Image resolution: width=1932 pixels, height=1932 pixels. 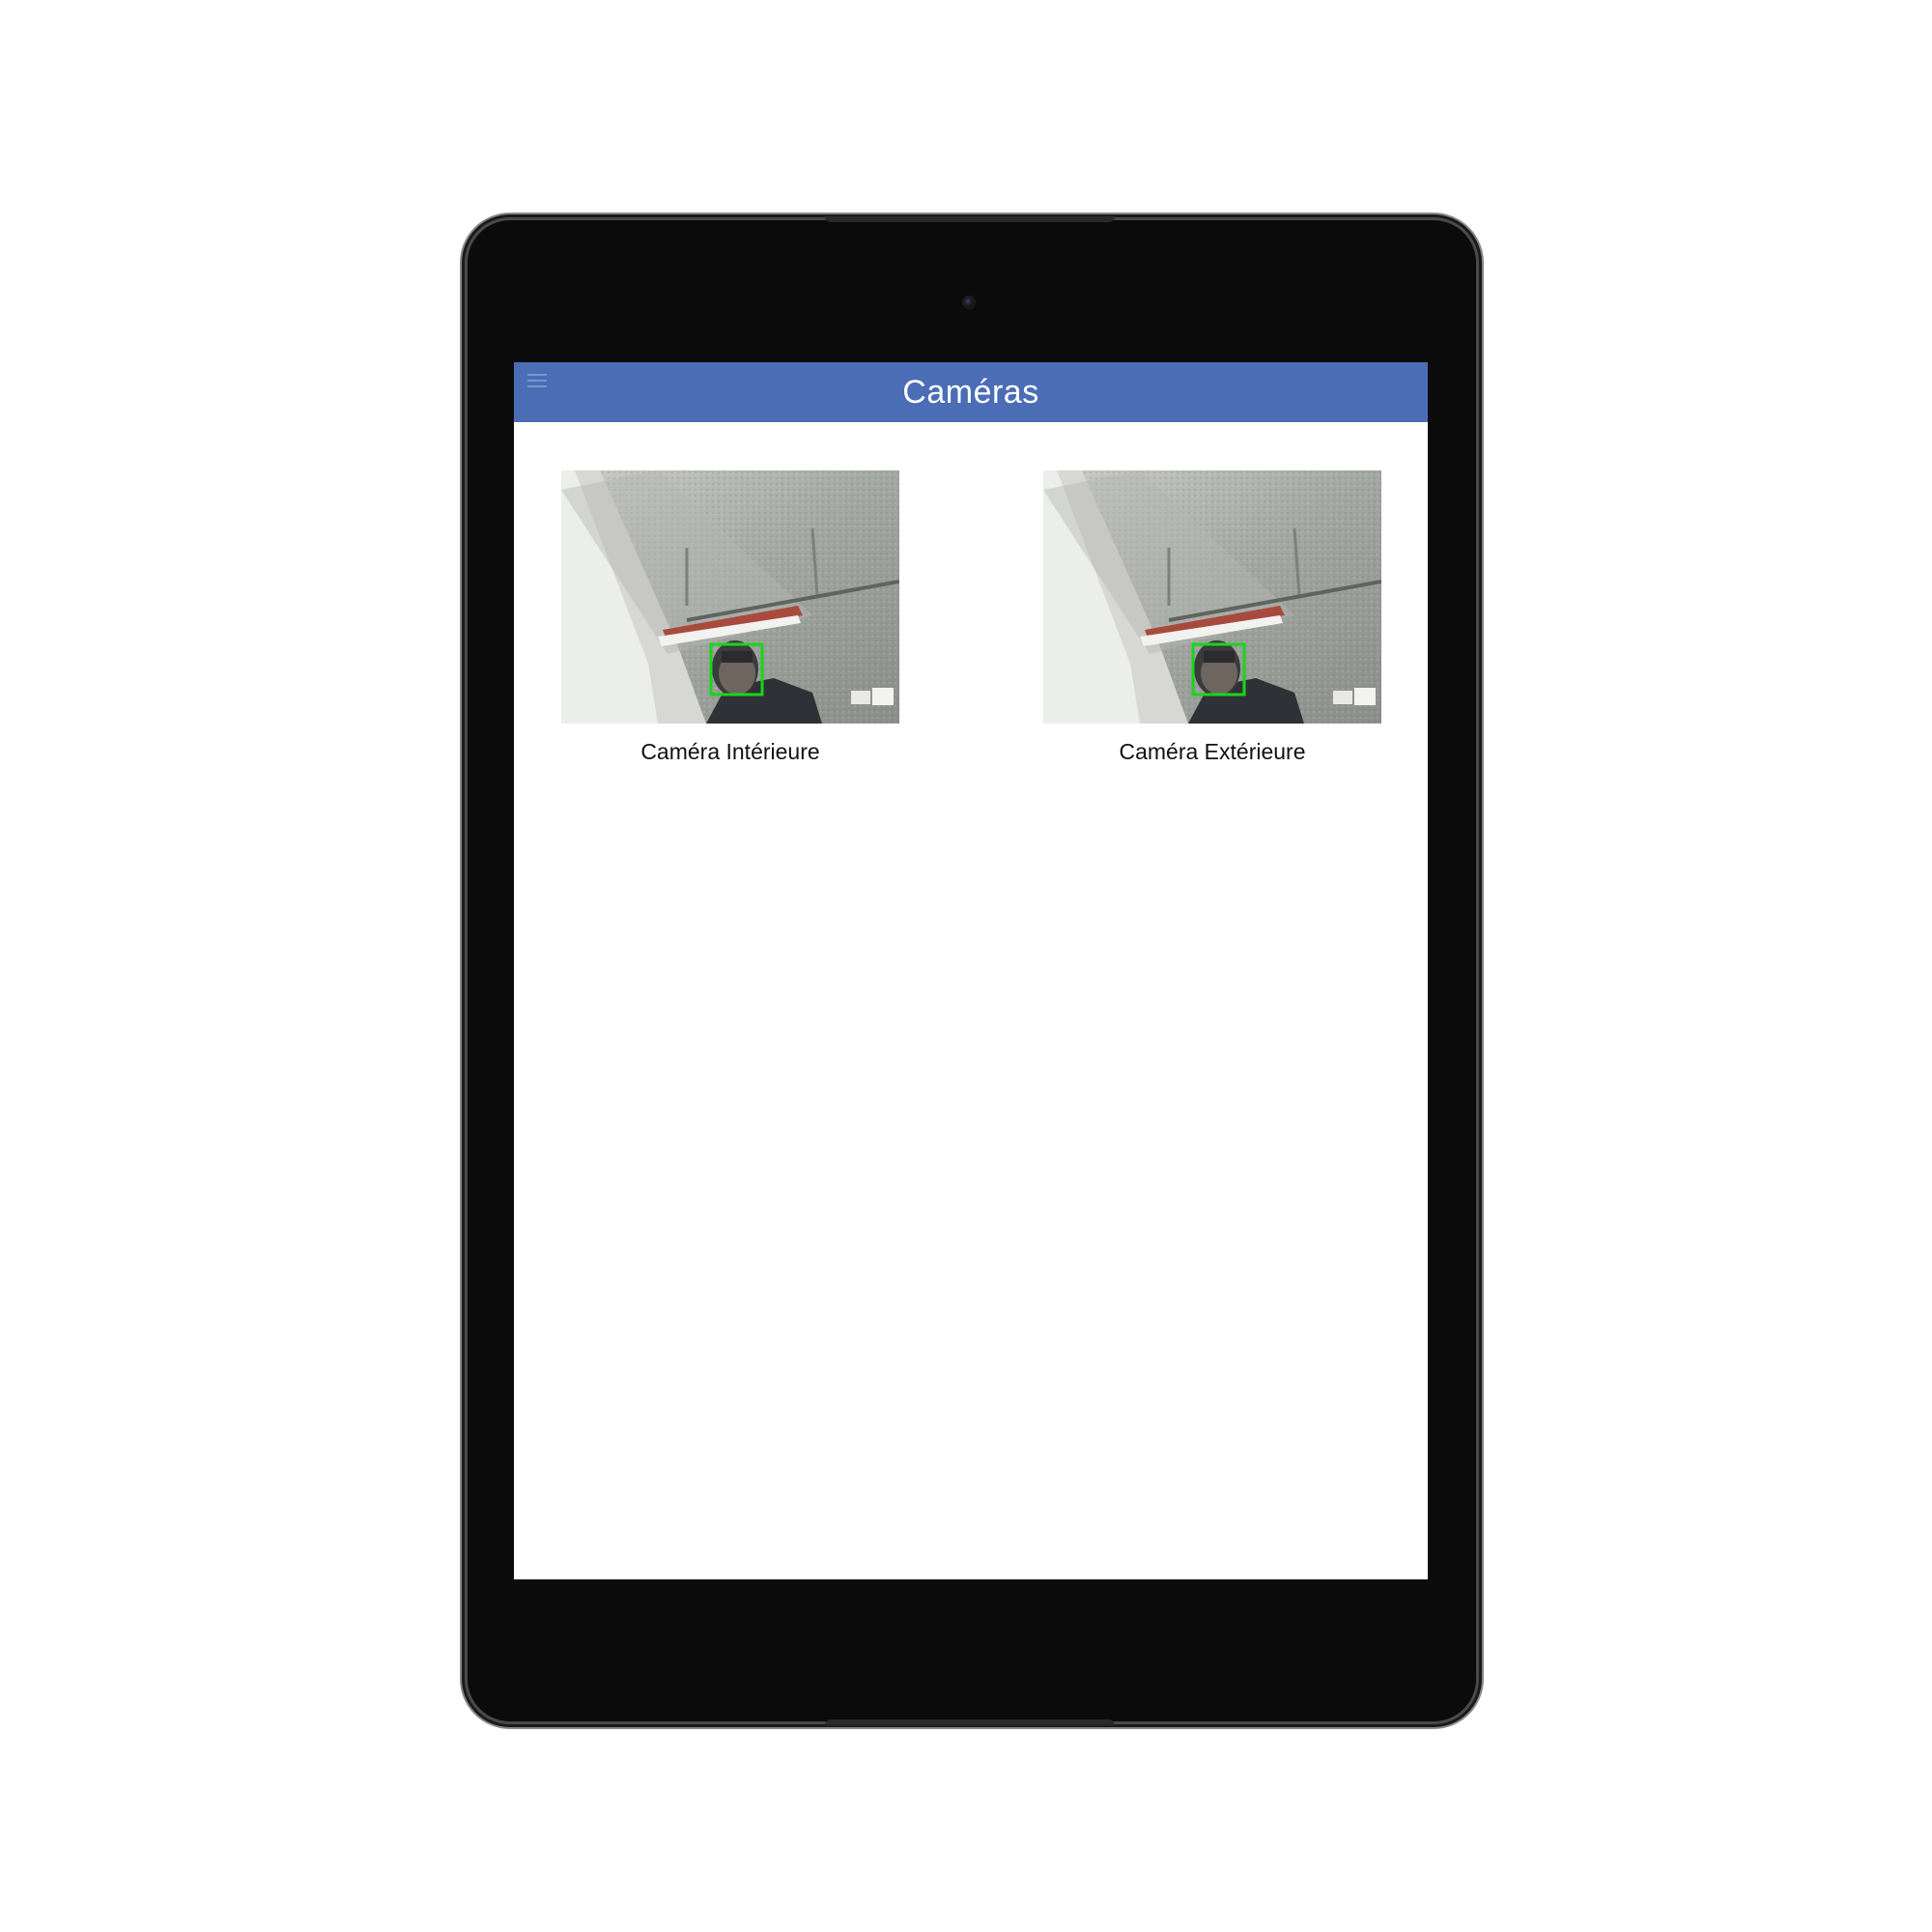 I want to click on camera-card-interior: Caméra Intérieure, so click(x=730, y=617).